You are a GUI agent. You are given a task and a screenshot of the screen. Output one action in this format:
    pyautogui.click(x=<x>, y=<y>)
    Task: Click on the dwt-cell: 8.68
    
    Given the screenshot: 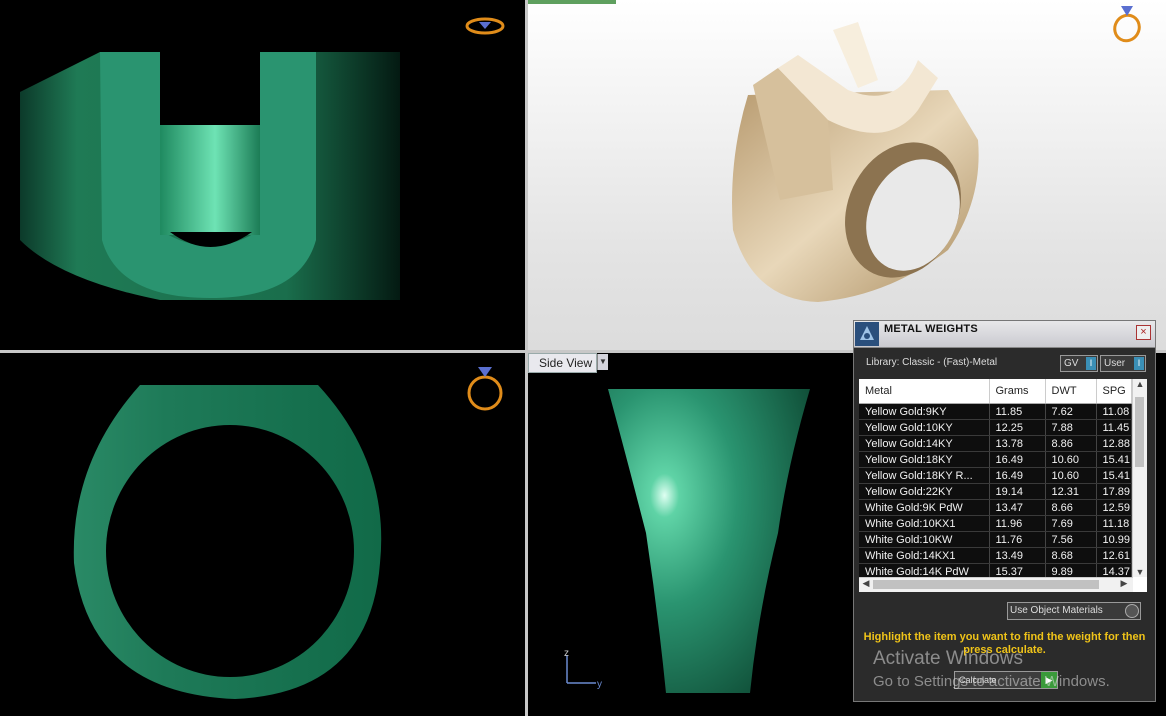 What is the action you would take?
    pyautogui.click(x=1071, y=555)
    